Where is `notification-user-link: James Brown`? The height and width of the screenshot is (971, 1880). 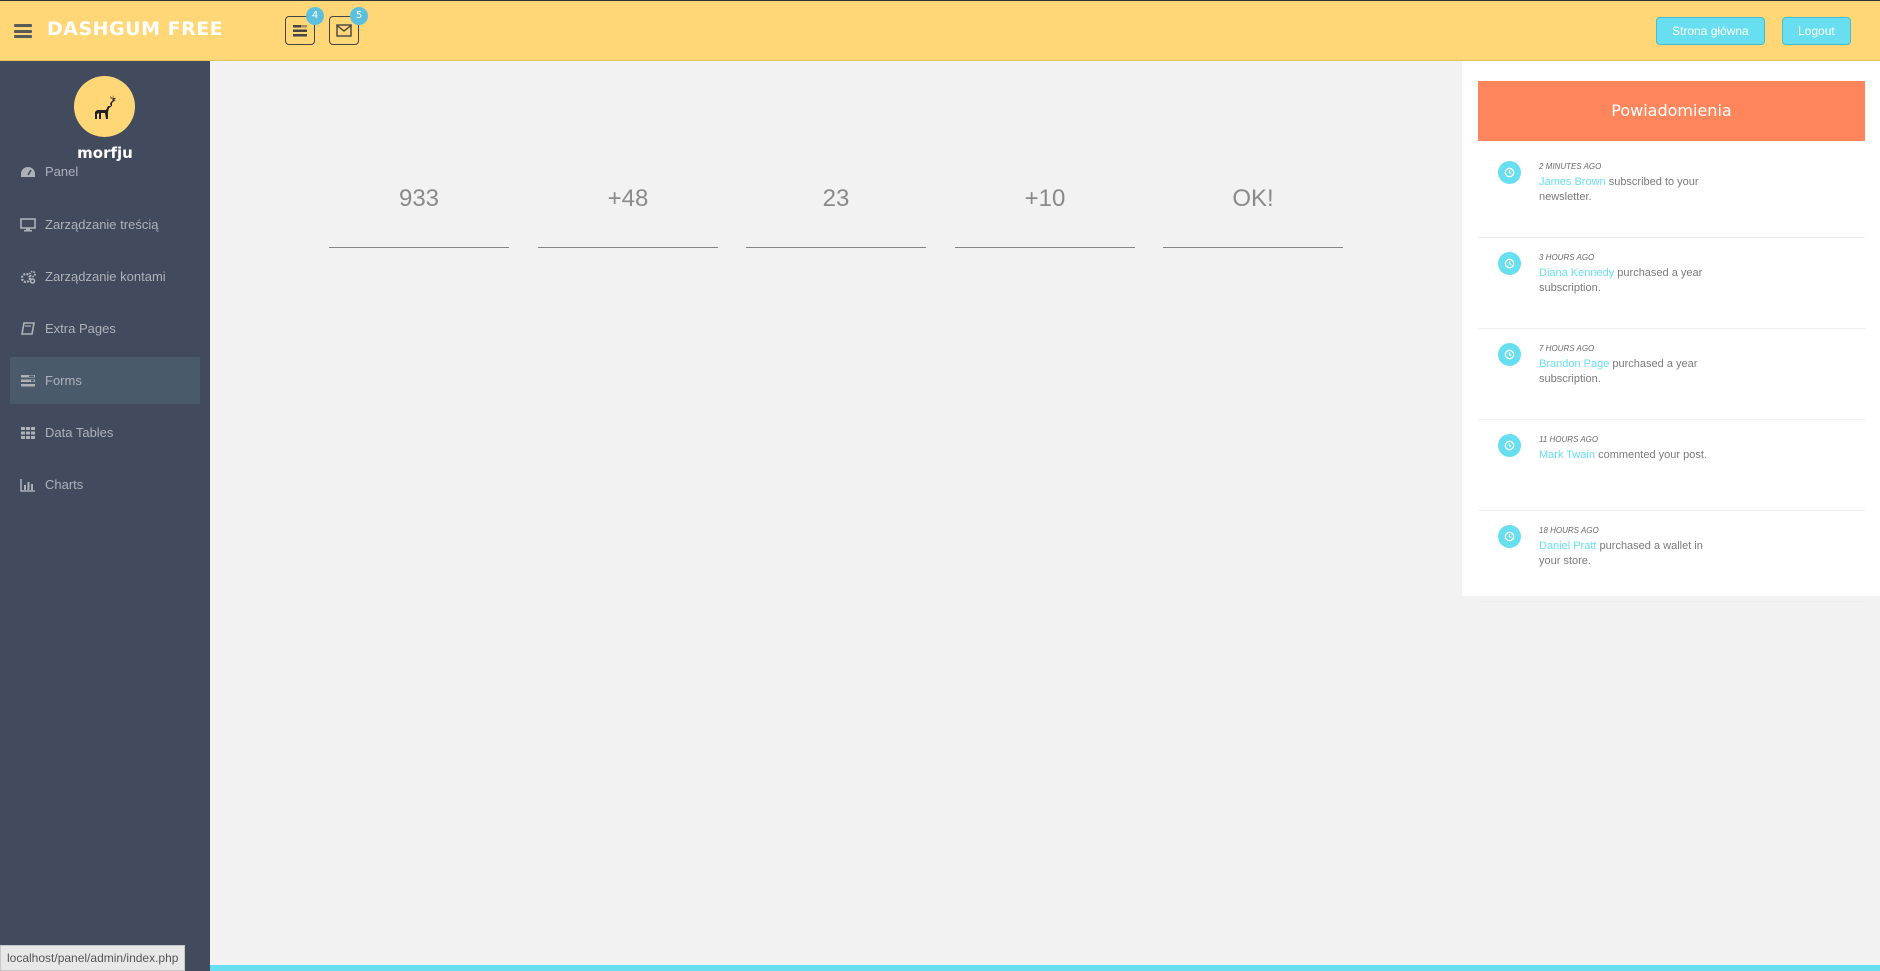
notification-user-link: James Brown is located at coordinates (1572, 182).